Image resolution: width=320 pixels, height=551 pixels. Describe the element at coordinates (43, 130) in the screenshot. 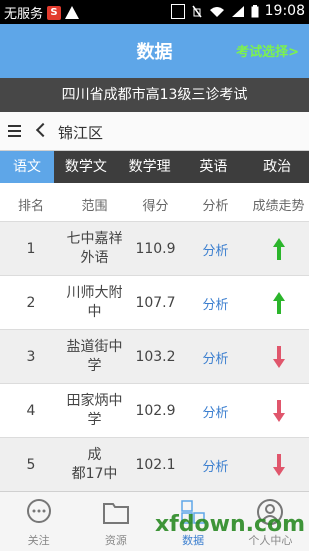

I see `back-icon` at that location.